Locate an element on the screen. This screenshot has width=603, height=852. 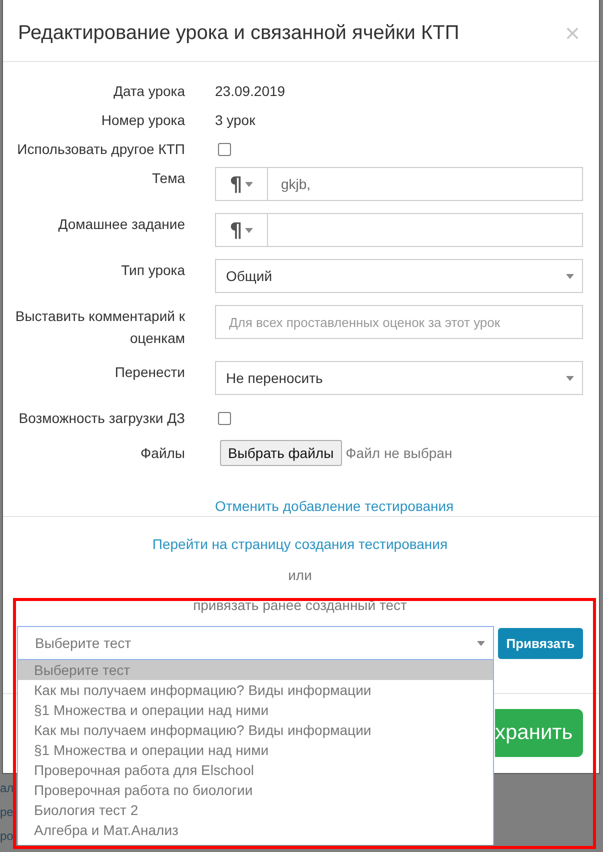
field-label: Номер урока is located at coordinates (143, 120).